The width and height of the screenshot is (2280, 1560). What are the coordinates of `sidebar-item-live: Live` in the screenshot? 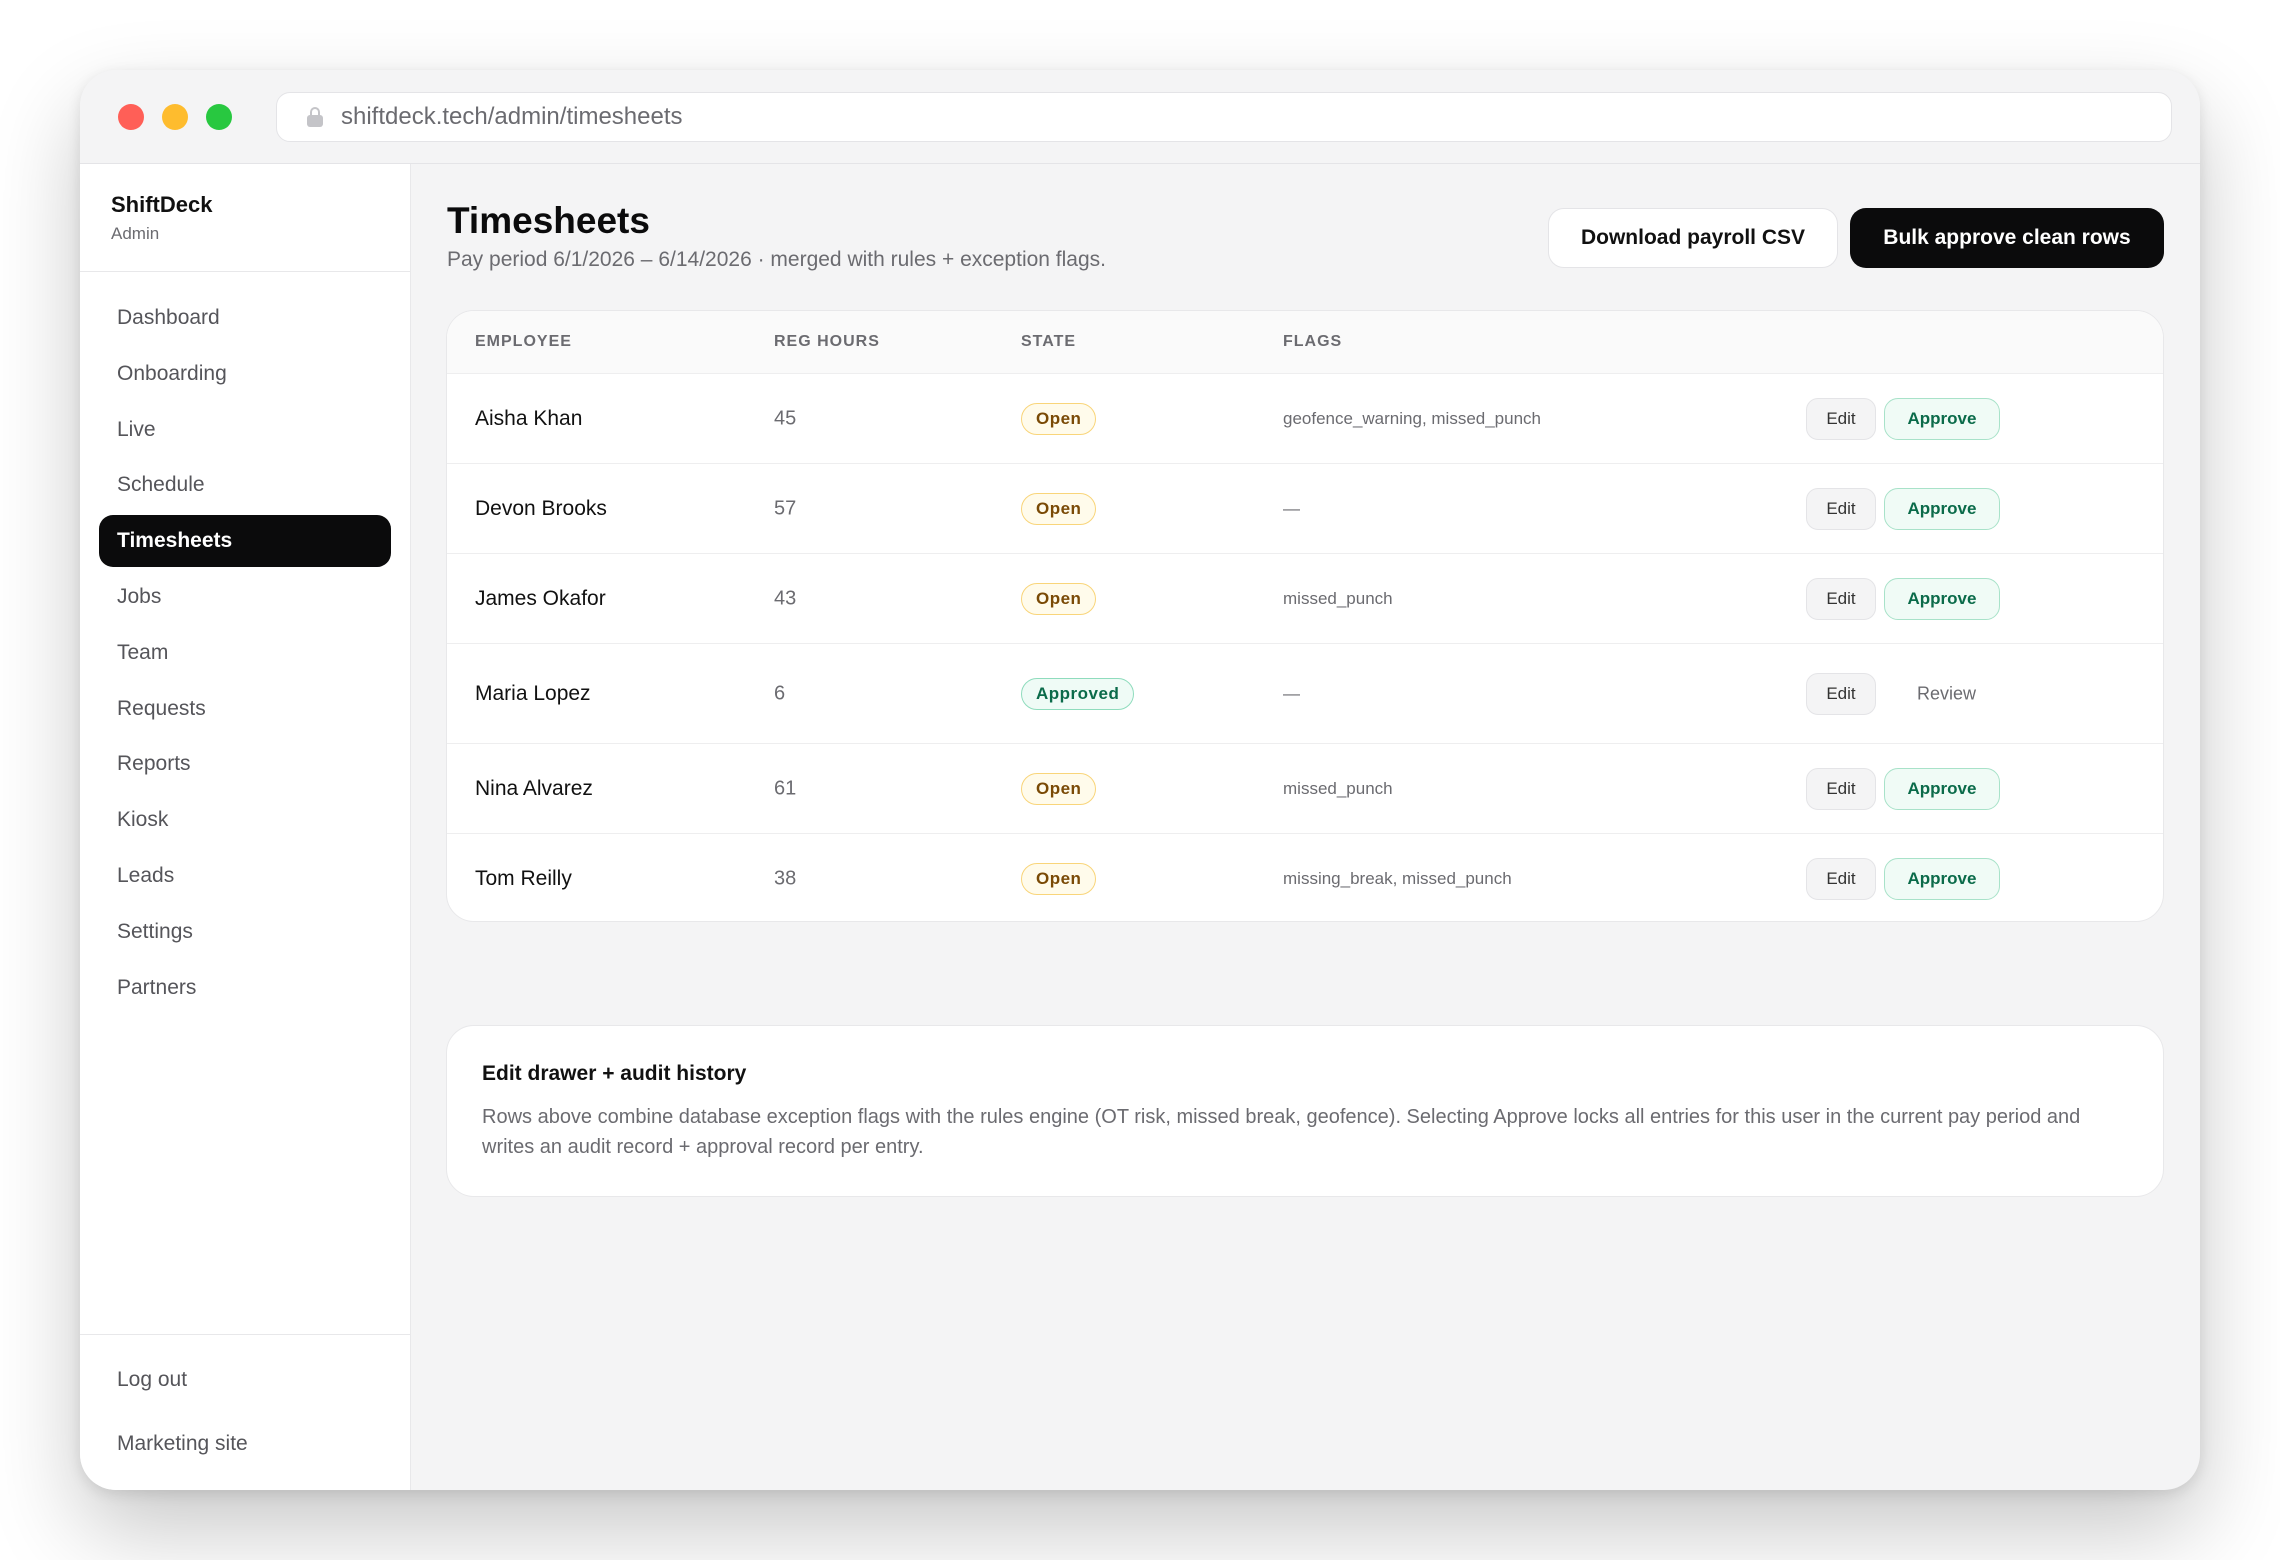 It's located at (245, 430).